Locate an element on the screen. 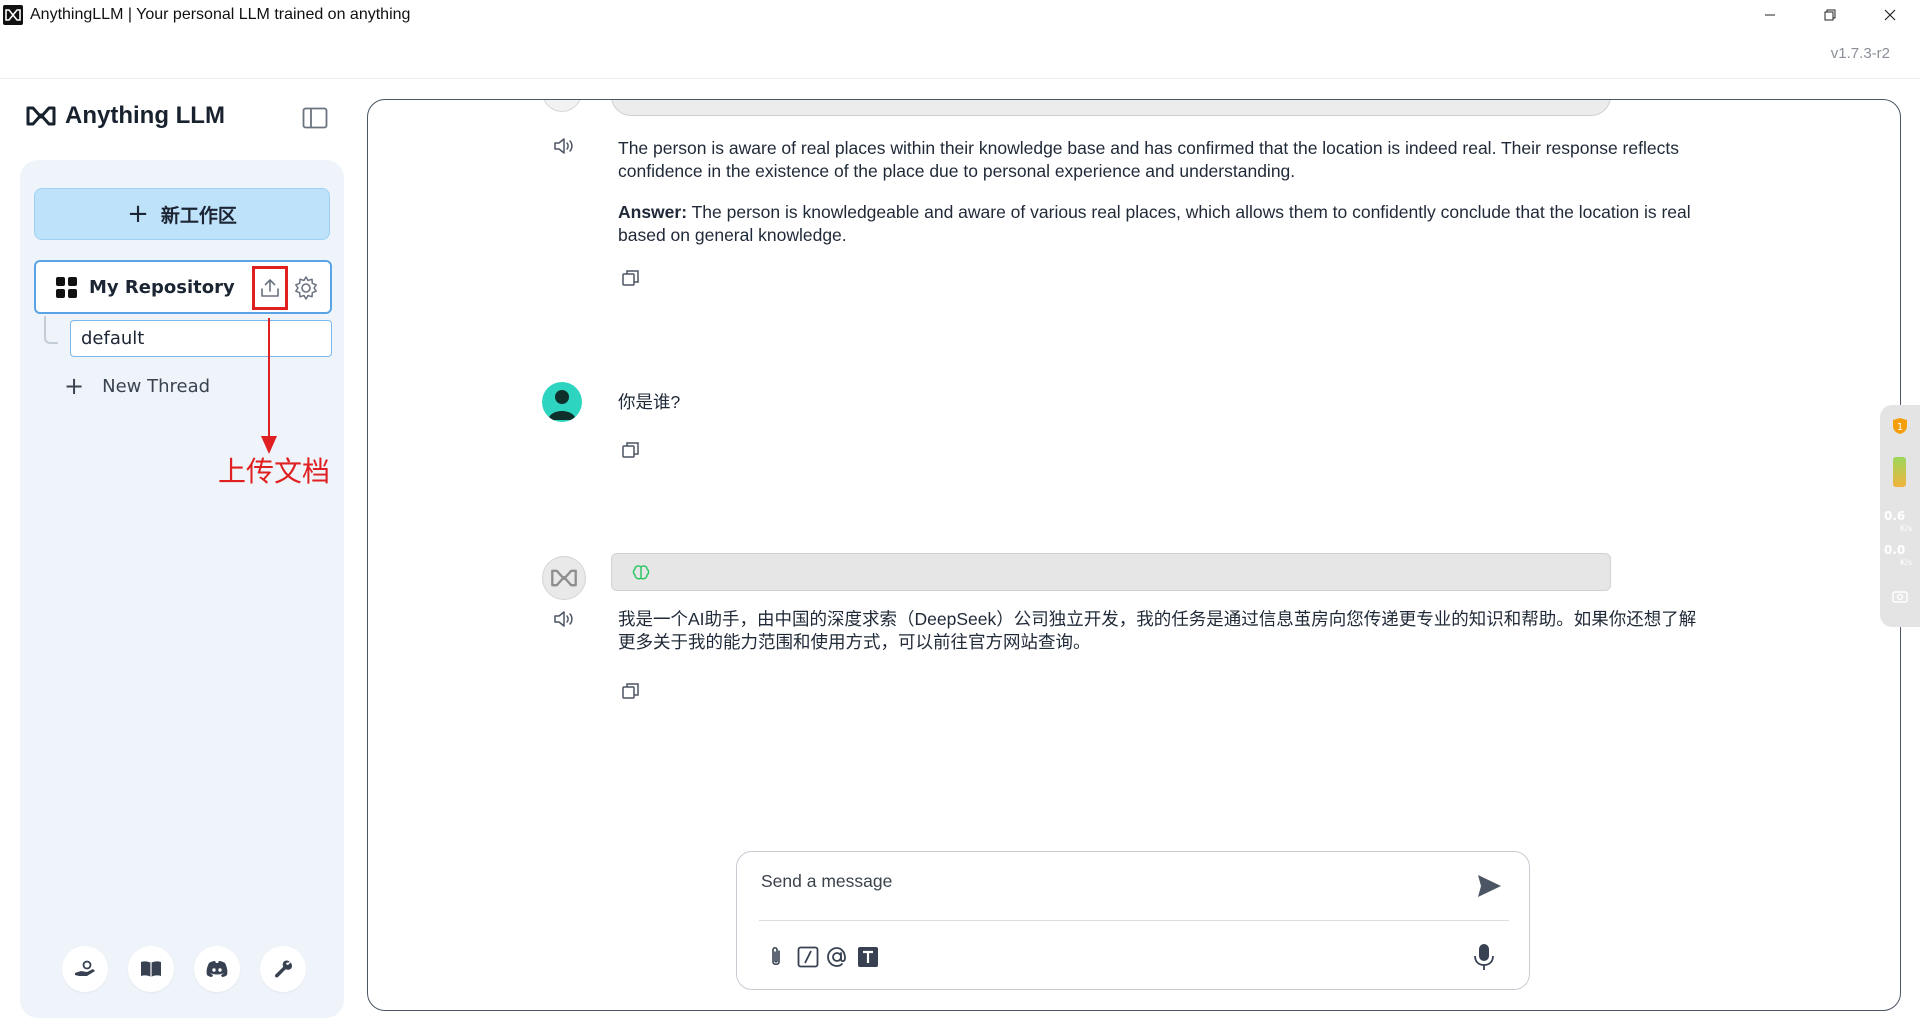 This screenshot has height=1030, width=1920. slash-command-icon is located at coordinates (808, 957).